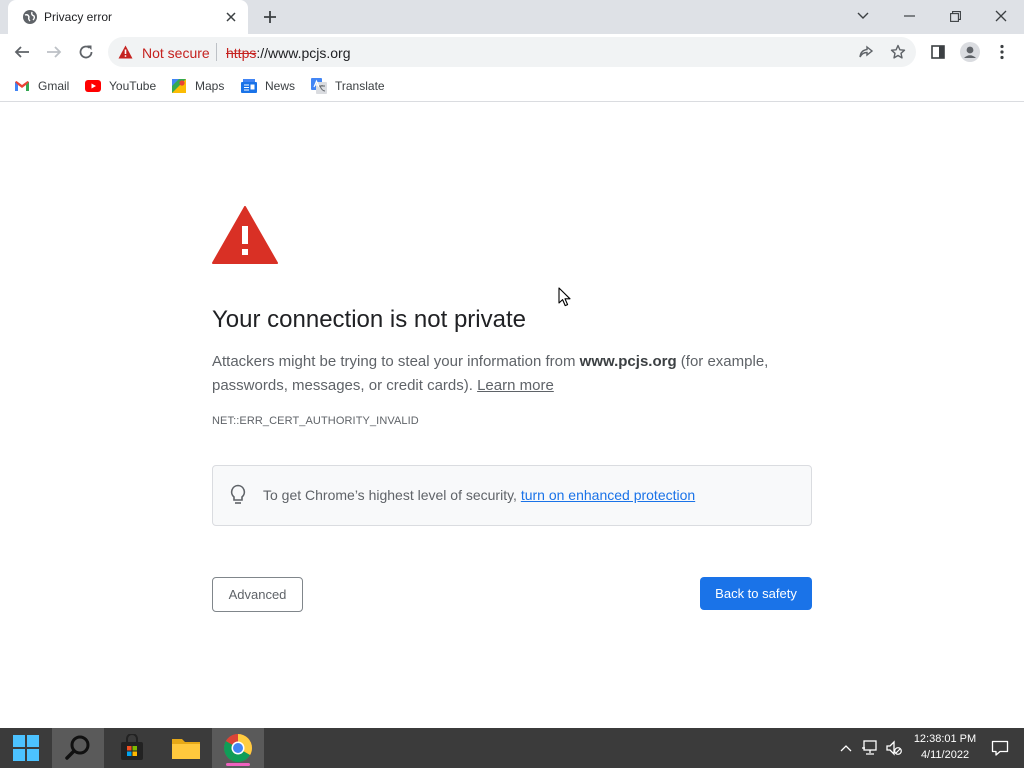  I want to click on bookmark-maps: Maps, so click(197, 86).